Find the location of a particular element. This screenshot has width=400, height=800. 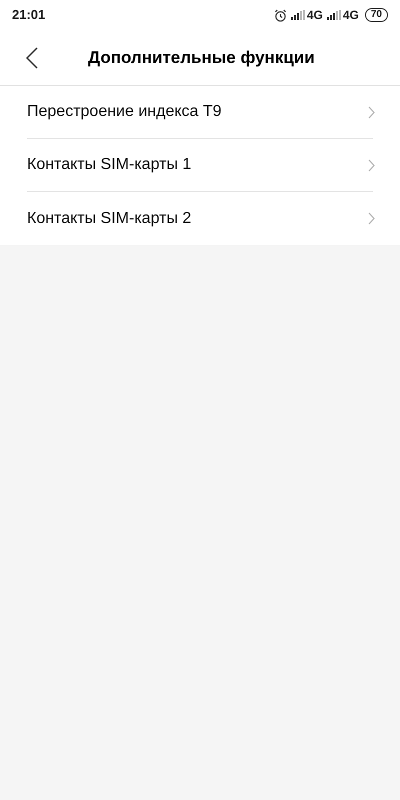

settings-item: Перестроение индекса T9 is located at coordinates (200, 112).